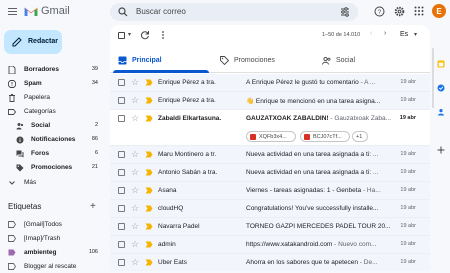 The image size is (450, 273). I want to click on tab-social: Social, so click(365, 60).